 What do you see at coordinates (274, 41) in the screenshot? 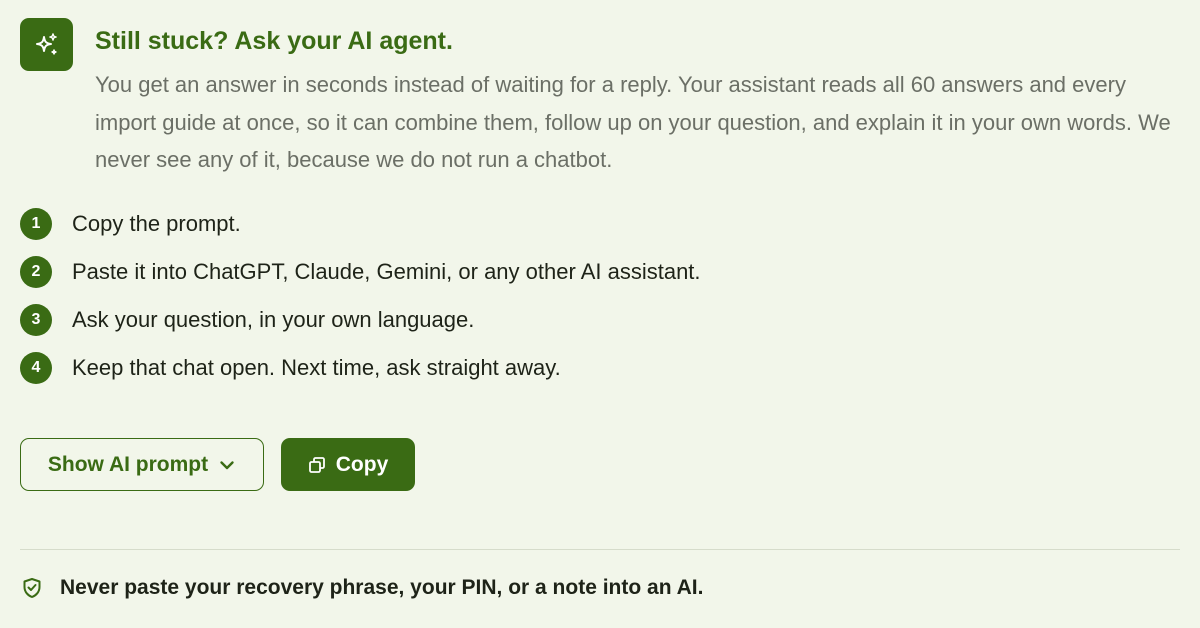
I see `card-title: Still stuck? Ask your AI agent.` at bounding box center [274, 41].